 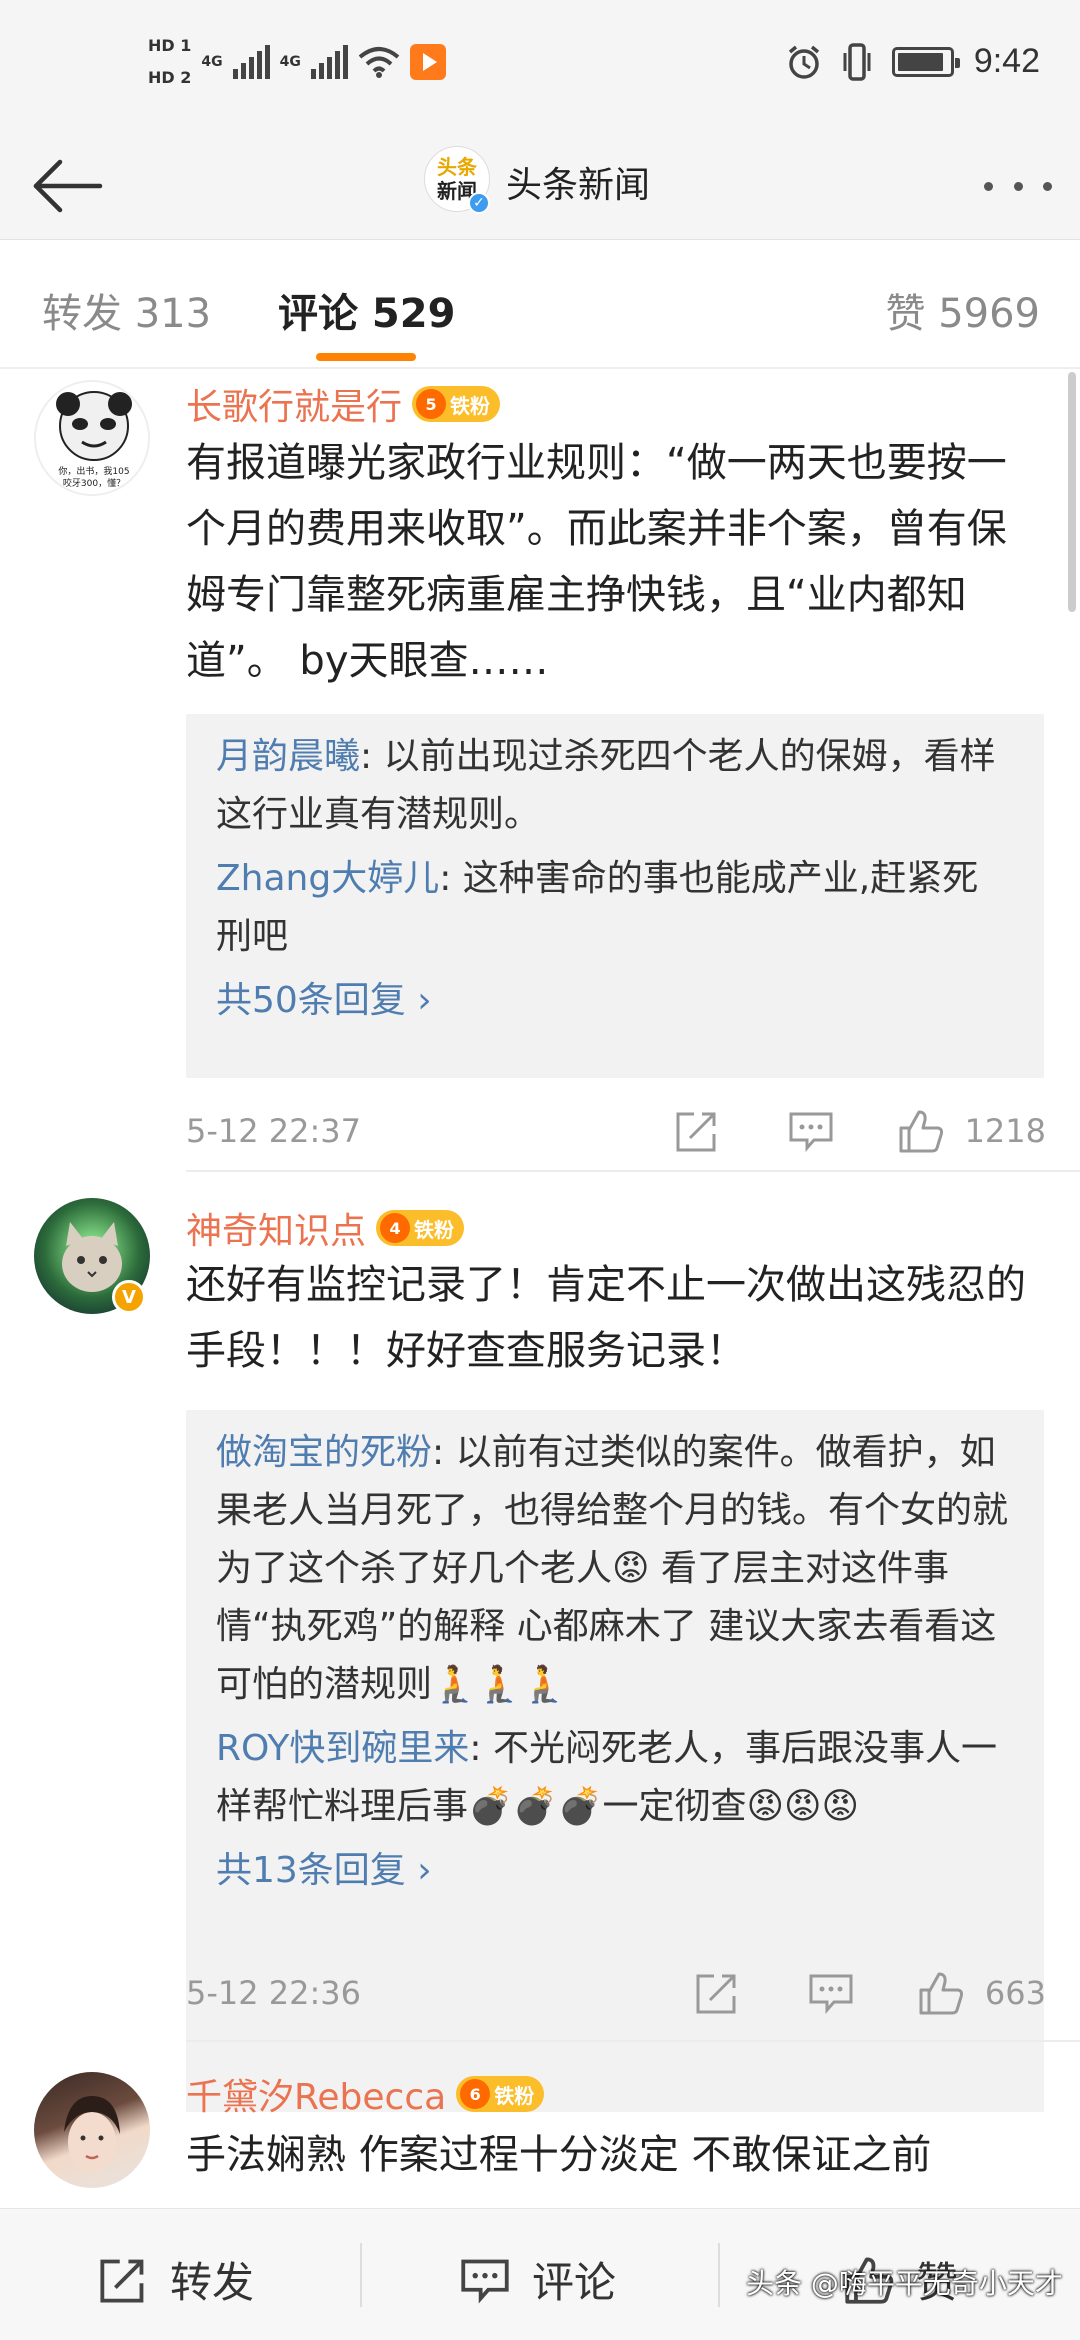 What do you see at coordinates (327, 878) in the screenshot?
I see `reply-author: Zhang大婷儿` at bounding box center [327, 878].